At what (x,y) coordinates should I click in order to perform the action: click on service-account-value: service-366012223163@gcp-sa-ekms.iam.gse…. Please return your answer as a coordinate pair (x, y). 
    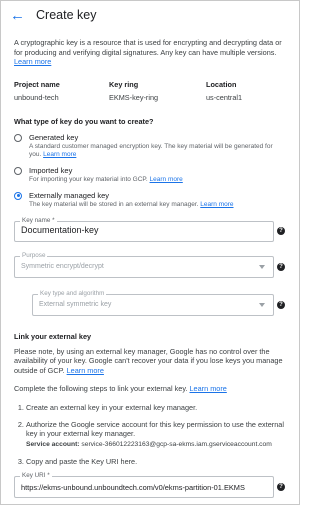
    Looking at the image, I should click on (176, 444).